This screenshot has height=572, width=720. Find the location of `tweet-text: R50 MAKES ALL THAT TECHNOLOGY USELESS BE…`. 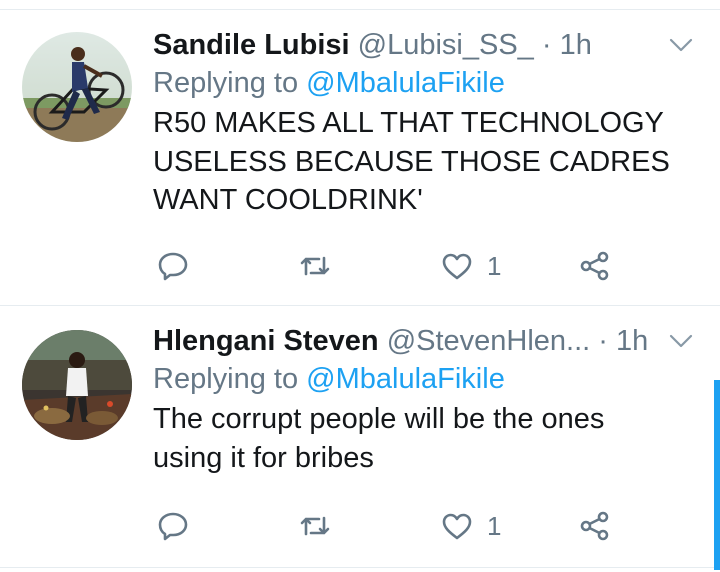

tweet-text: R50 MAKES ALL THAT TECHNOLOGY USELESS BE… is located at coordinates (416, 162).